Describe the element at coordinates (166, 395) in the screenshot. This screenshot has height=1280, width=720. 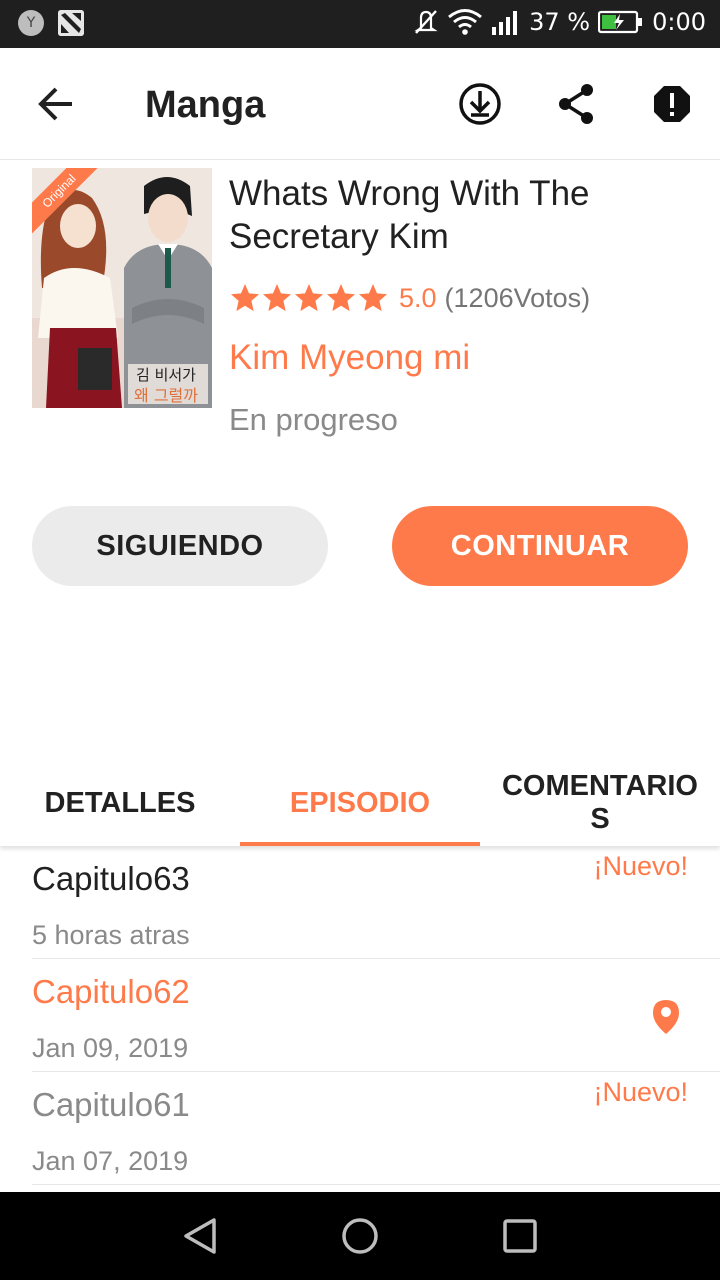
I see `cover-caption-2: 왜 그럴까` at that location.